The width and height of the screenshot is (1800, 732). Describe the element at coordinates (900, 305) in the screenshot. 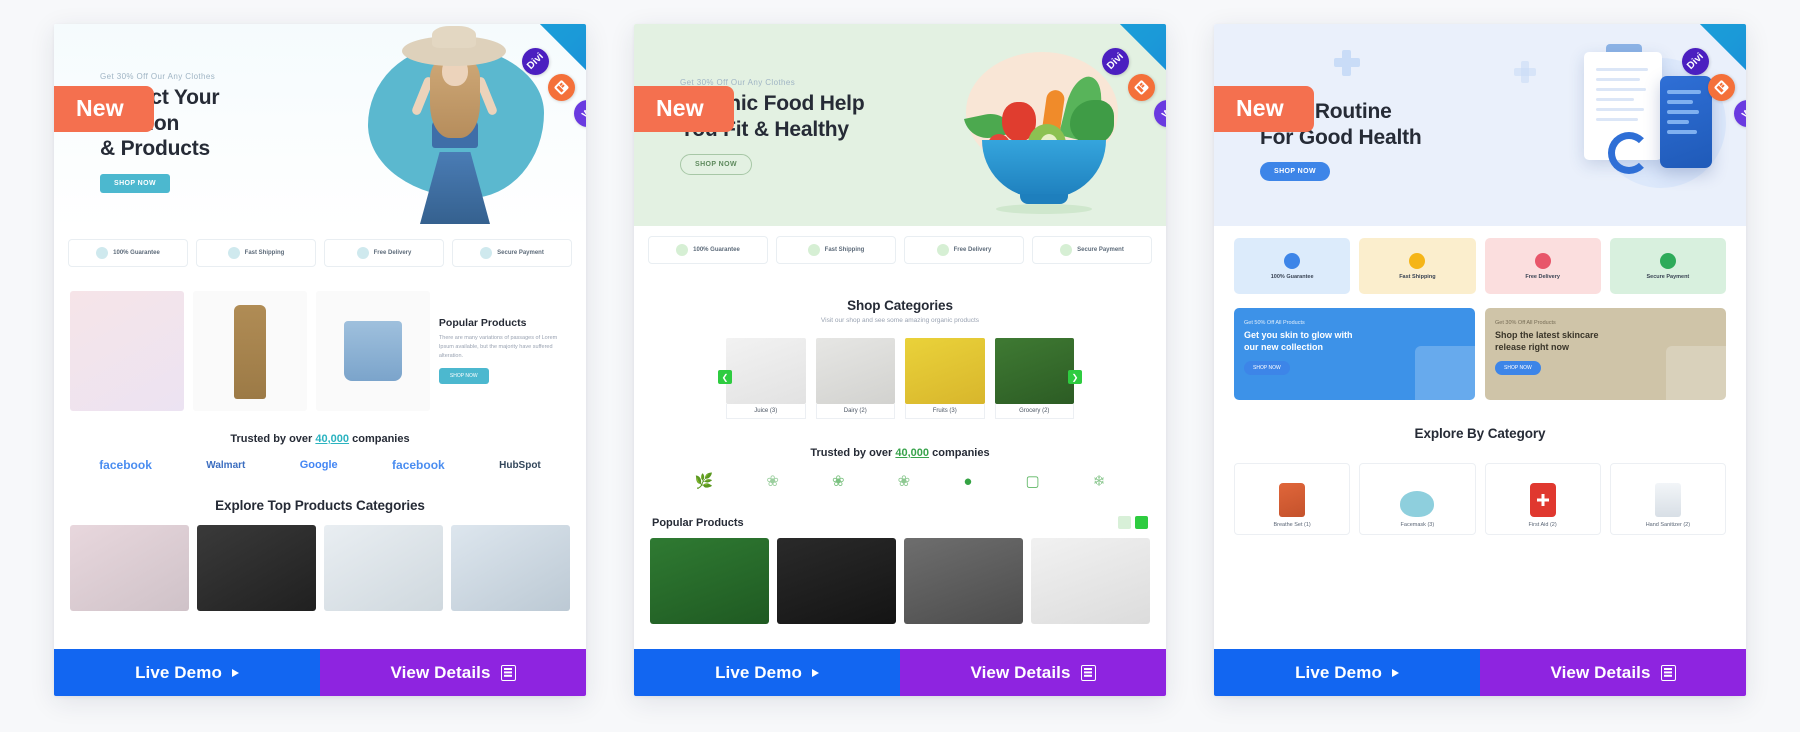

I see `shop-categories-title: Shop Categories` at that location.